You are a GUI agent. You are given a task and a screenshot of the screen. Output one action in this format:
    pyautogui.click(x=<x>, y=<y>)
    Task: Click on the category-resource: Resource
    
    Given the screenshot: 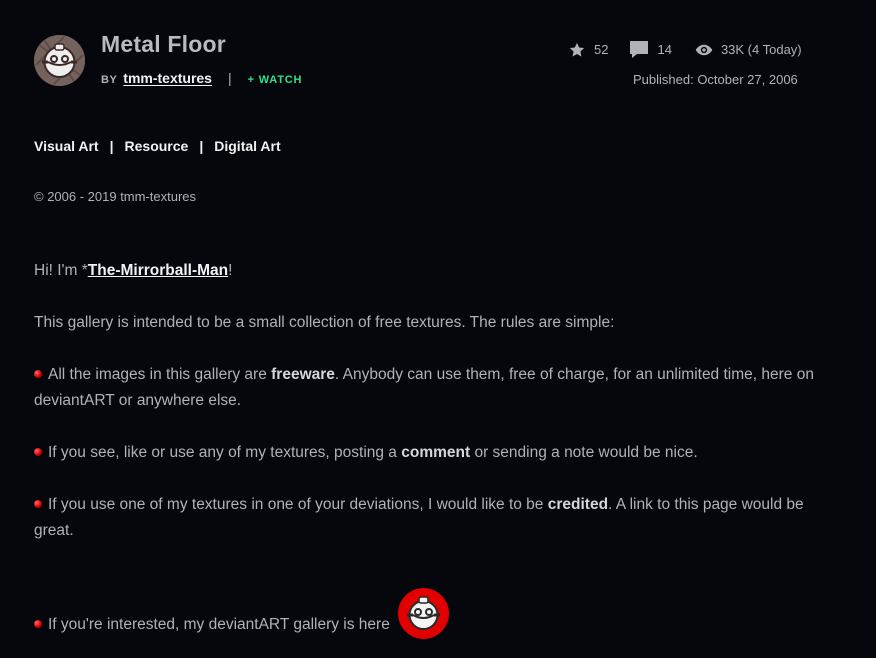 What is the action you would take?
    pyautogui.click(x=157, y=146)
    